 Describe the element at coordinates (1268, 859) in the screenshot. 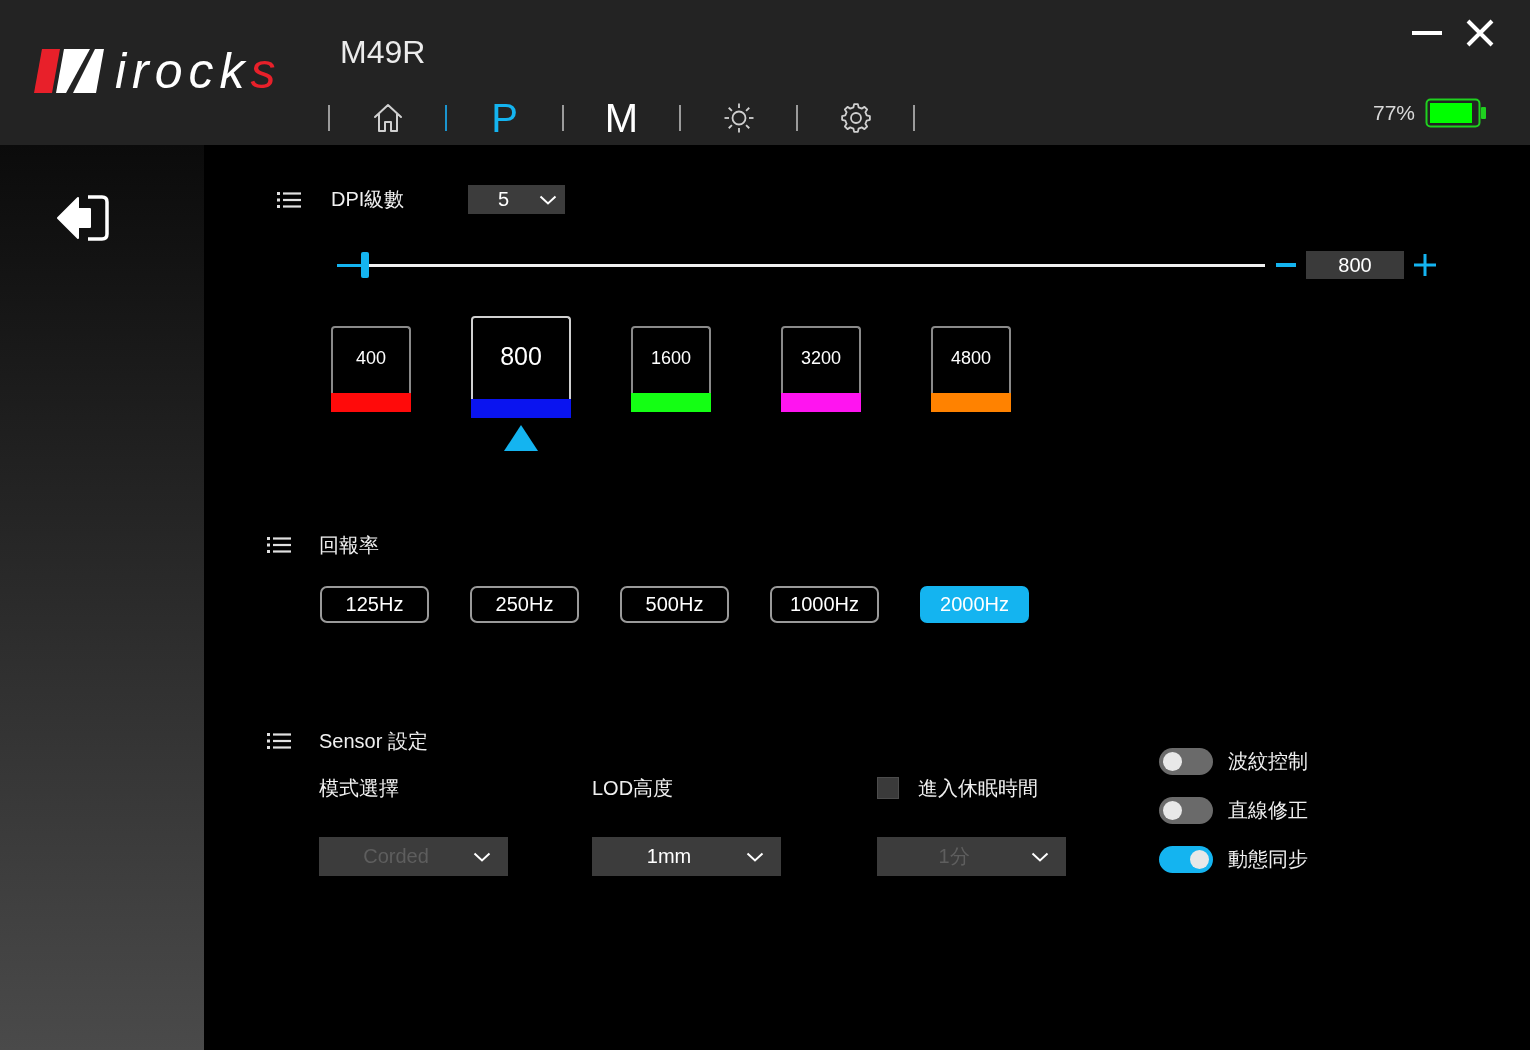

I see `toggle-label: 動態同步` at that location.